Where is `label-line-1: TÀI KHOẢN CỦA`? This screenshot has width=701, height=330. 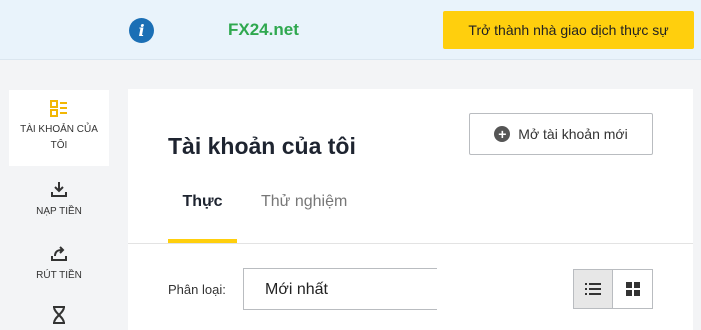 label-line-1: TÀI KHOẢN CỦA is located at coordinates (59, 129).